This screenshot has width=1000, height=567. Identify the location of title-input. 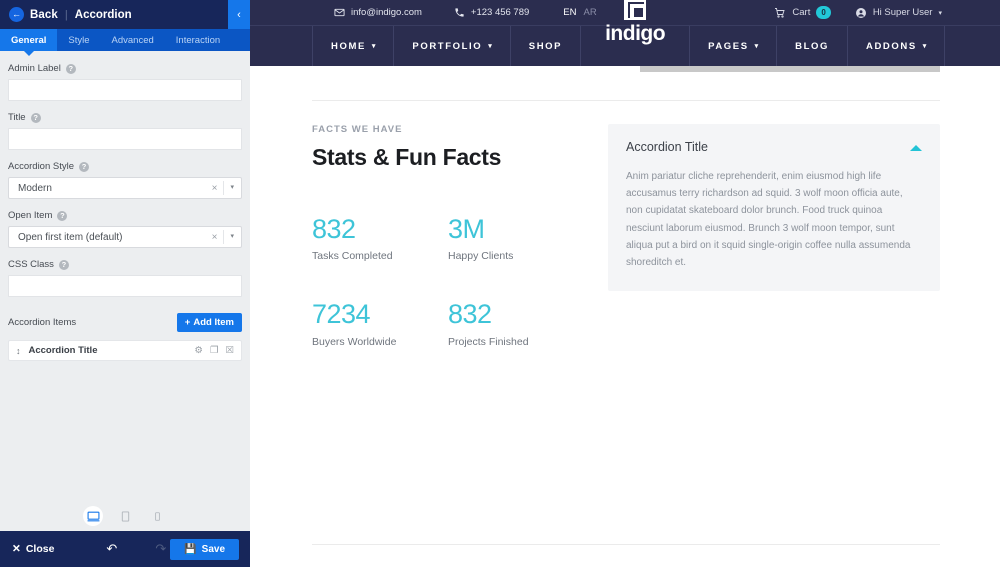
(125, 139).